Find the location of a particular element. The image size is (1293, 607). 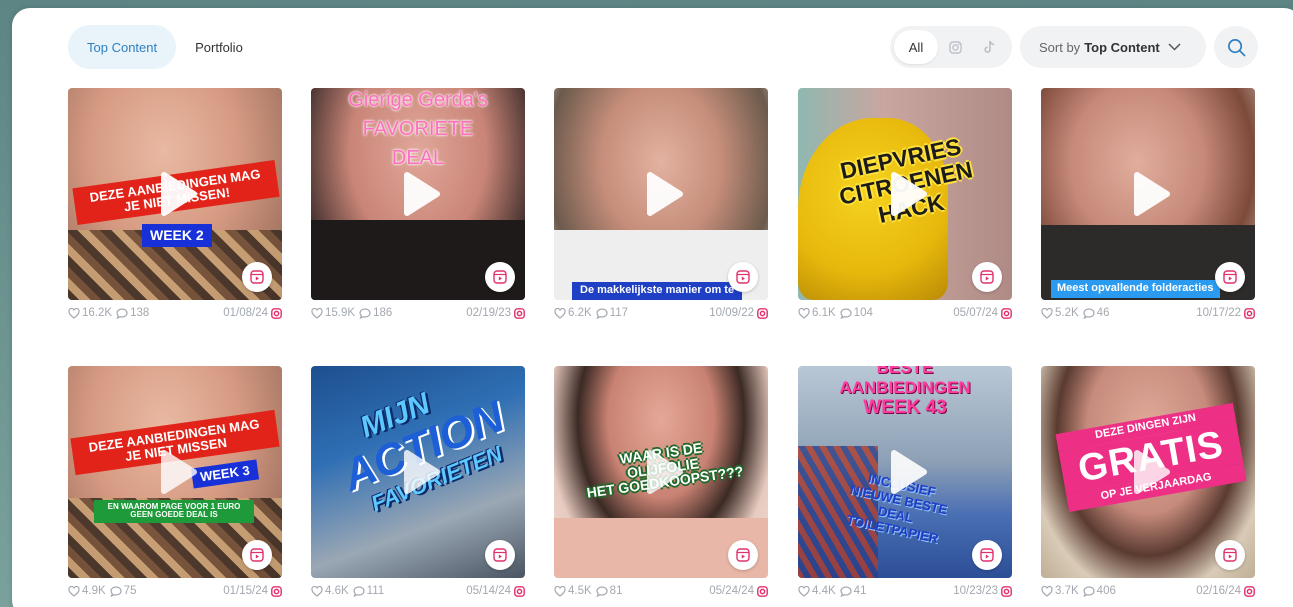

thumbnail-caption: De makkelijkste manier om te is located at coordinates (657, 291).